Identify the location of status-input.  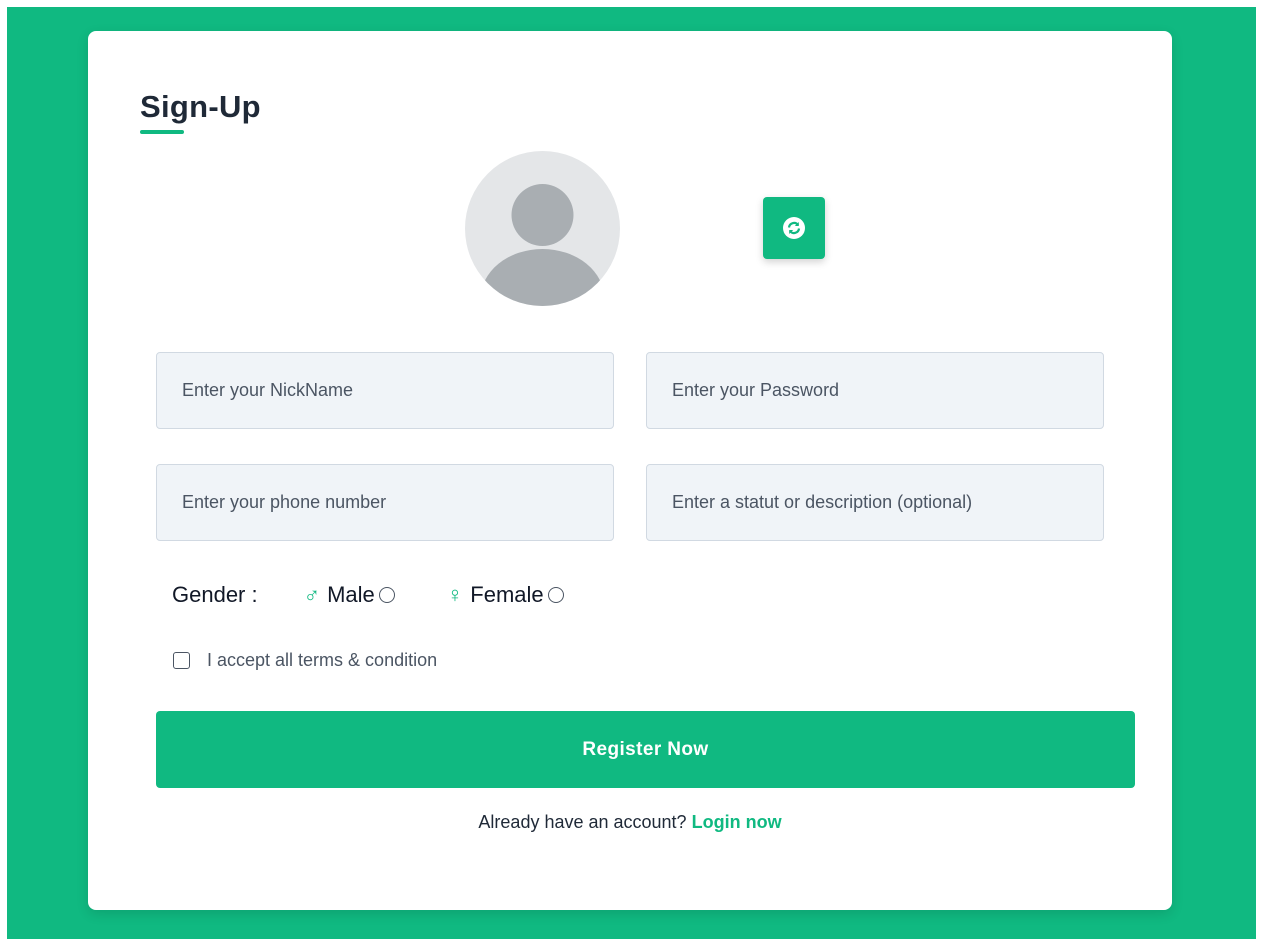
(875, 502).